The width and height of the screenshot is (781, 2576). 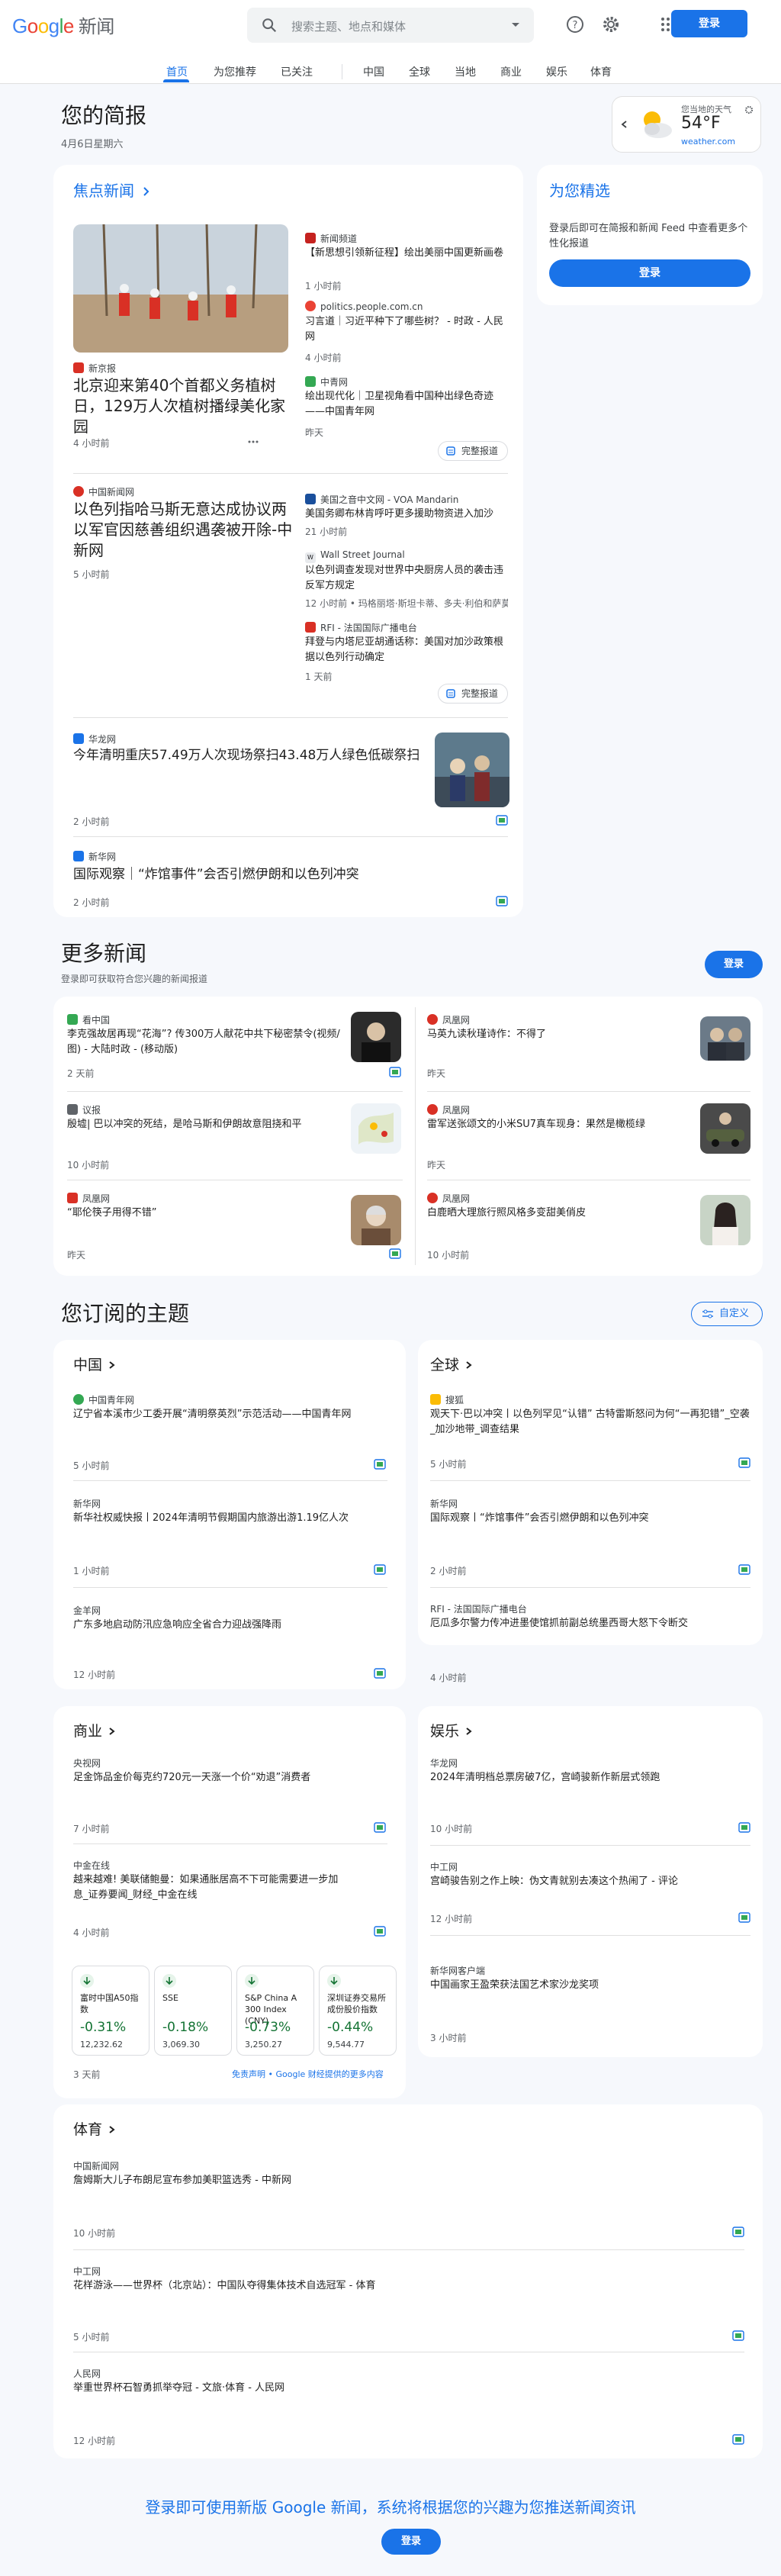 I want to click on tab-following: 已关注, so click(x=297, y=71).